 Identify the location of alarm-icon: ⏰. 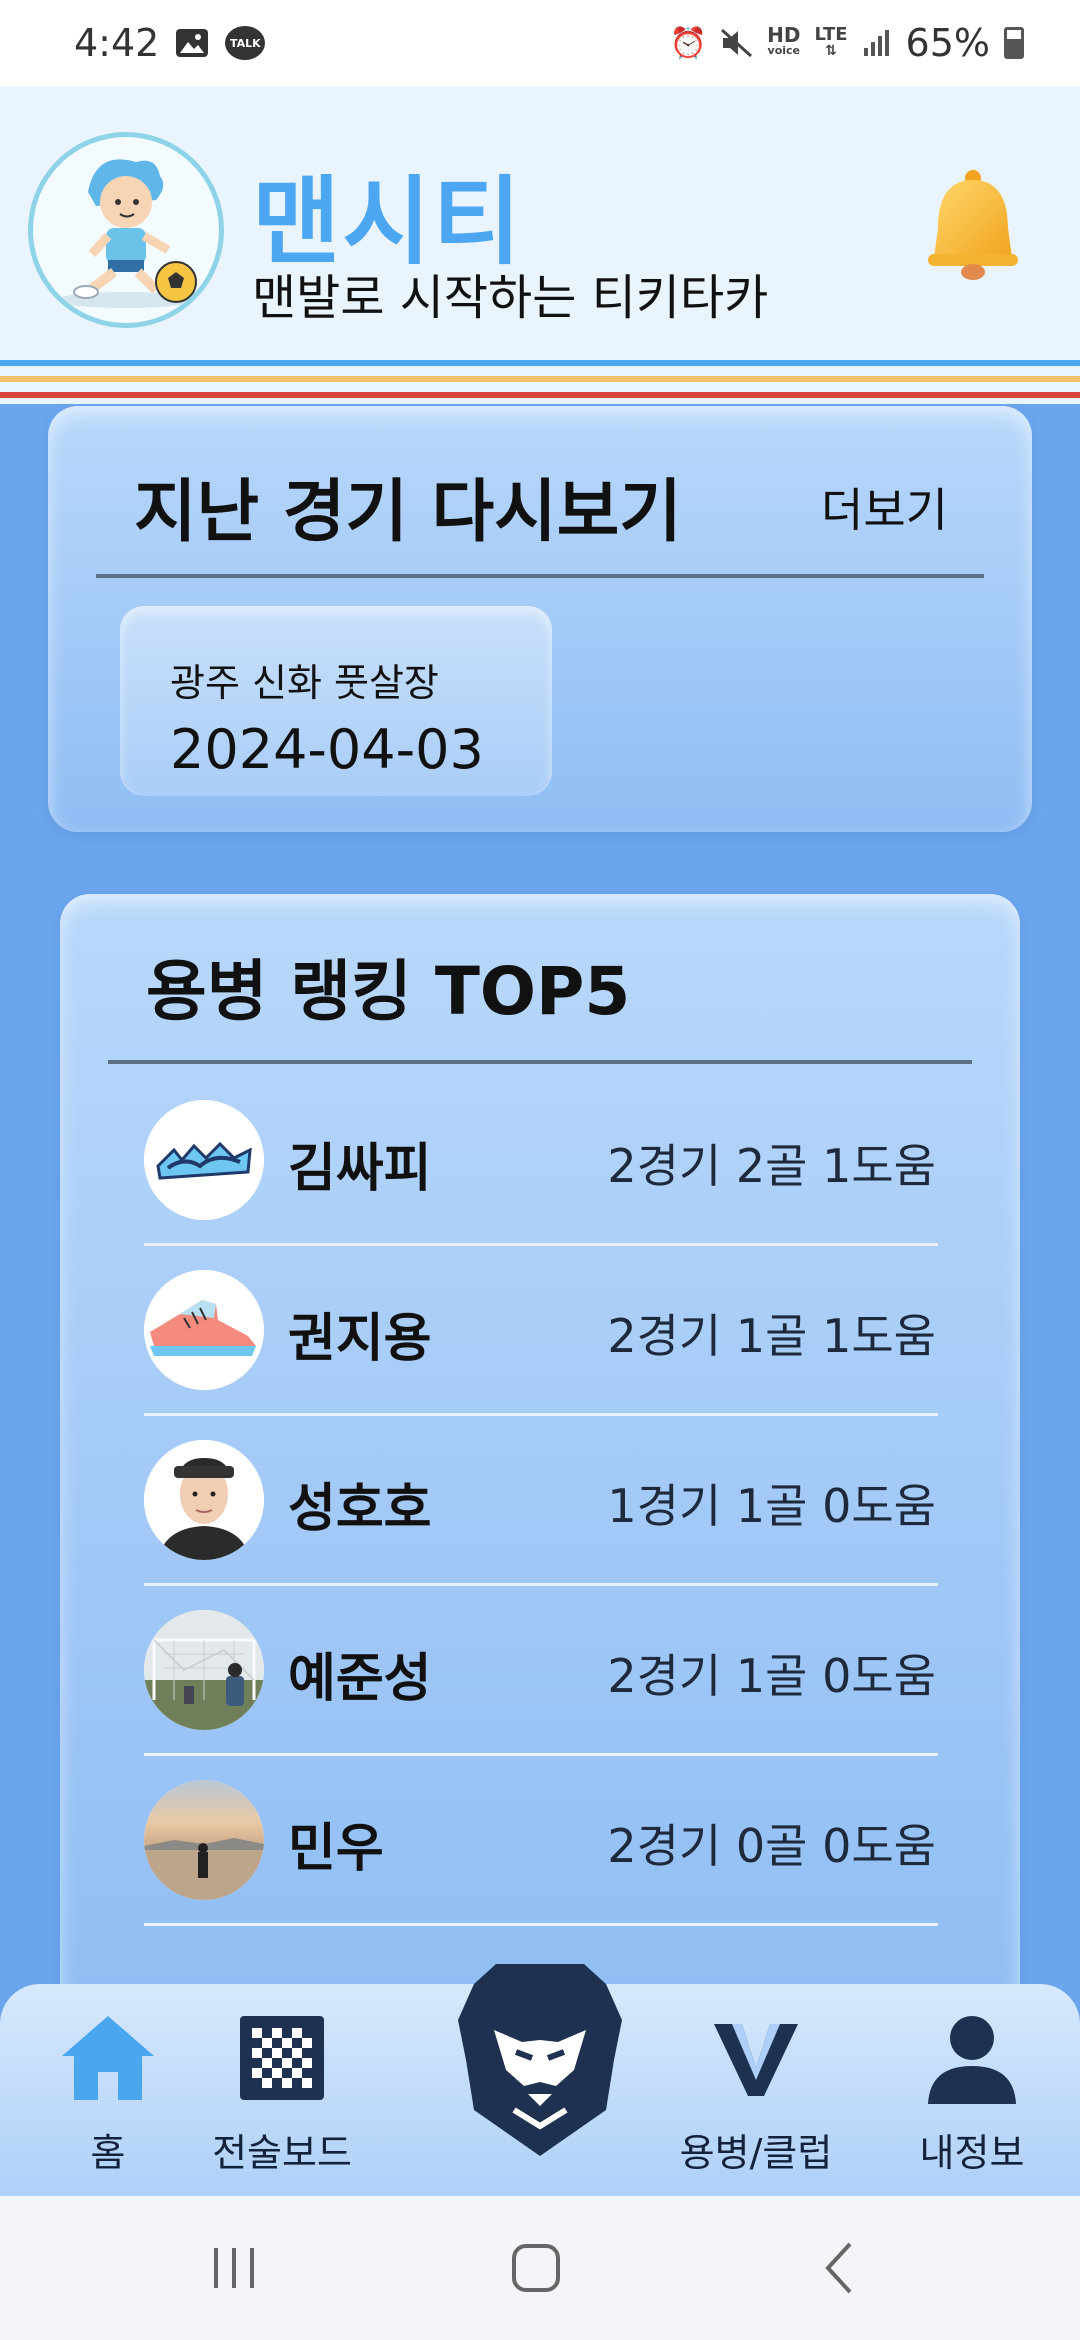
(688, 43).